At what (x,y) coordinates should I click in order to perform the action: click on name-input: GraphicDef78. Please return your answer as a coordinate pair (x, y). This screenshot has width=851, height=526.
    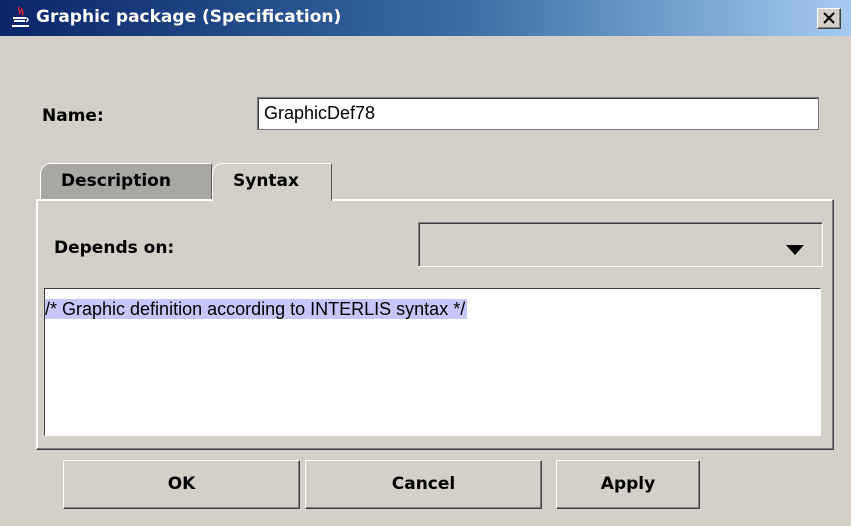
    Looking at the image, I should click on (538, 113).